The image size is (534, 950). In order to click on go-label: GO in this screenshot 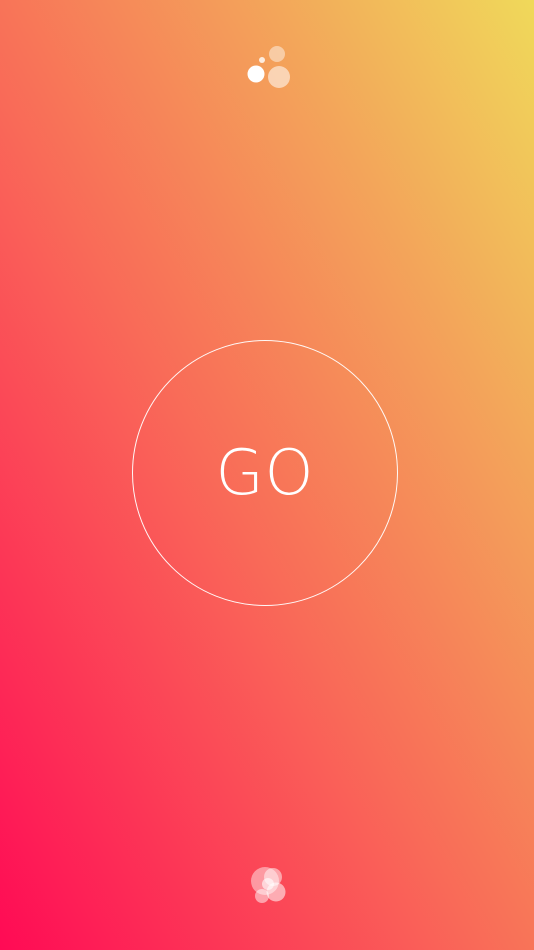, I will do `click(265, 472)`.